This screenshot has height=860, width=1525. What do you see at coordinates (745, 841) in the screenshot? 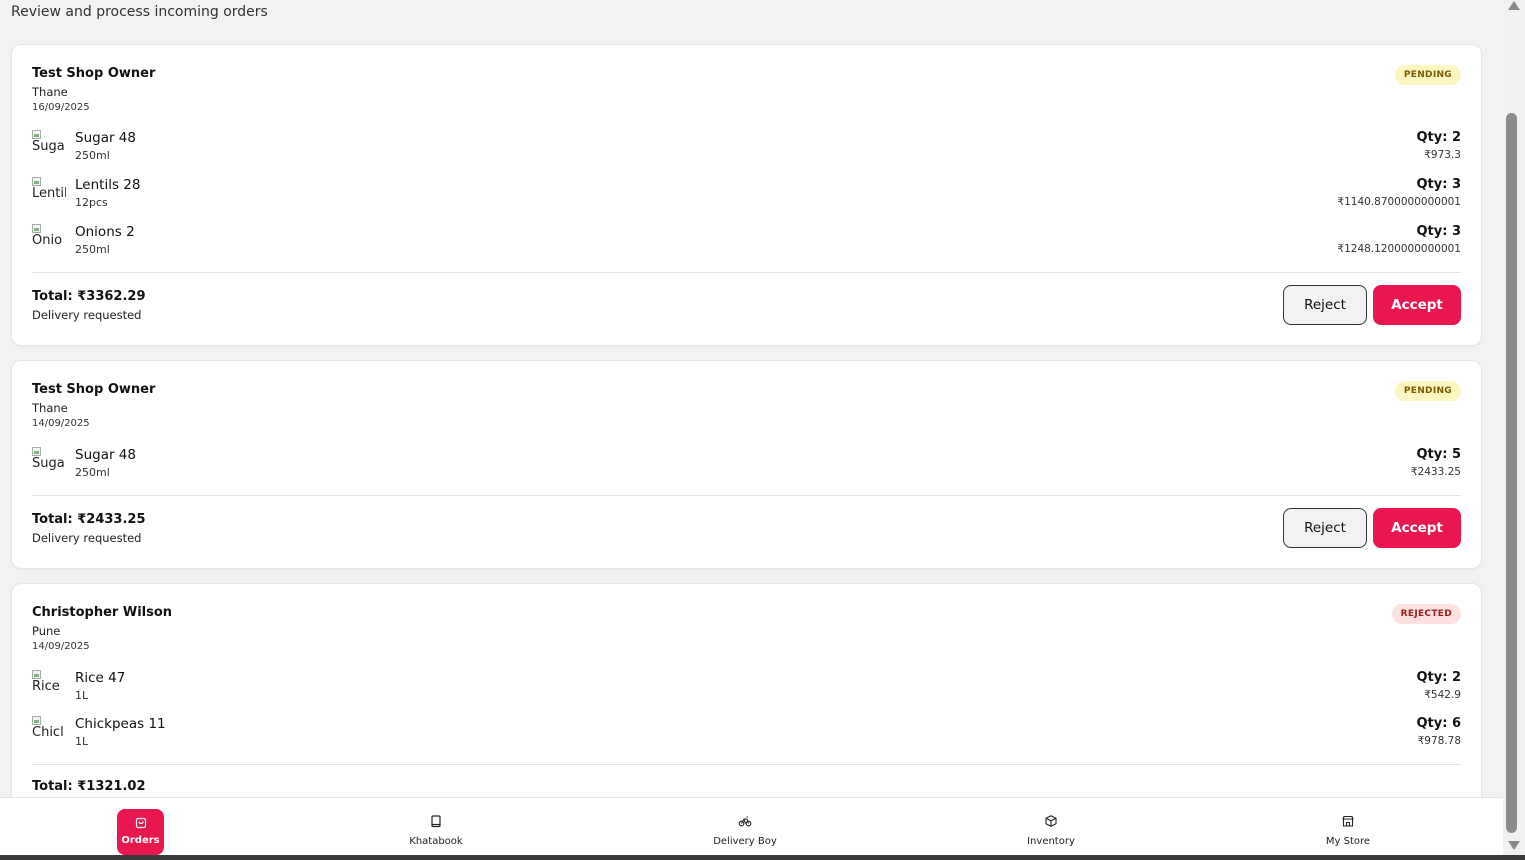
I see `nav-label: Delivery Boy` at bounding box center [745, 841].